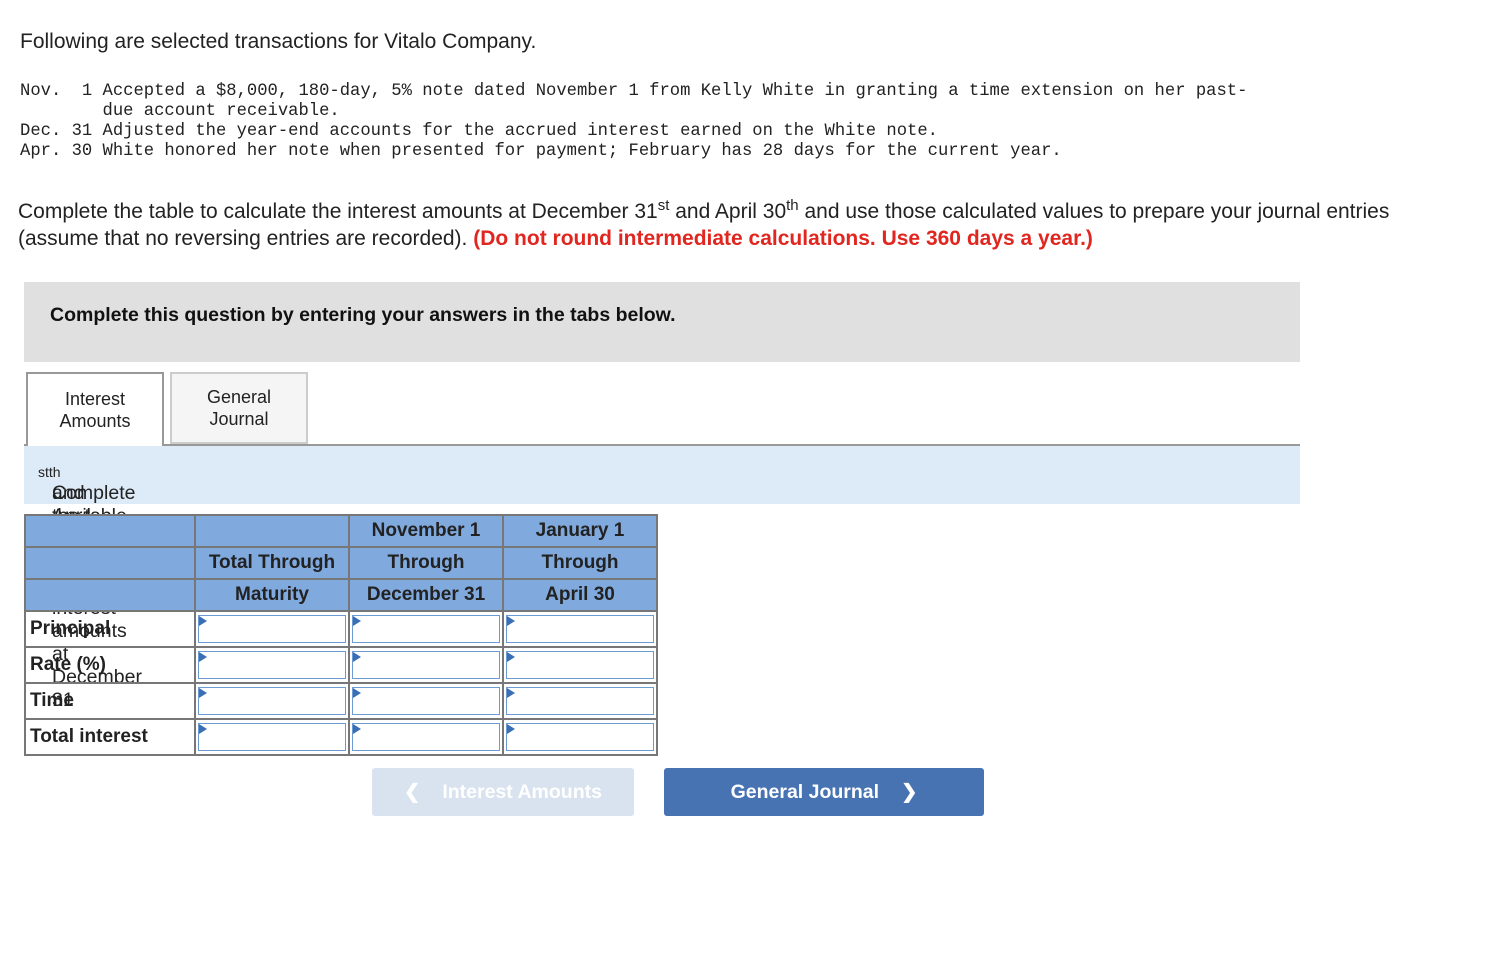 The width and height of the screenshot is (1488, 978). Describe the element at coordinates (824, 792) in the screenshot. I see `next-button: General Journal ❯` at that location.